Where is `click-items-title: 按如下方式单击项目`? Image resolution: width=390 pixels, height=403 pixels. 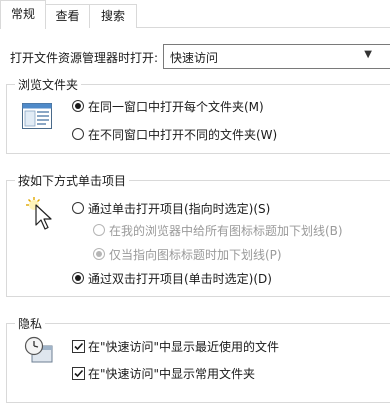 click-items-title: 按如下方式单击项目 is located at coordinates (72, 180).